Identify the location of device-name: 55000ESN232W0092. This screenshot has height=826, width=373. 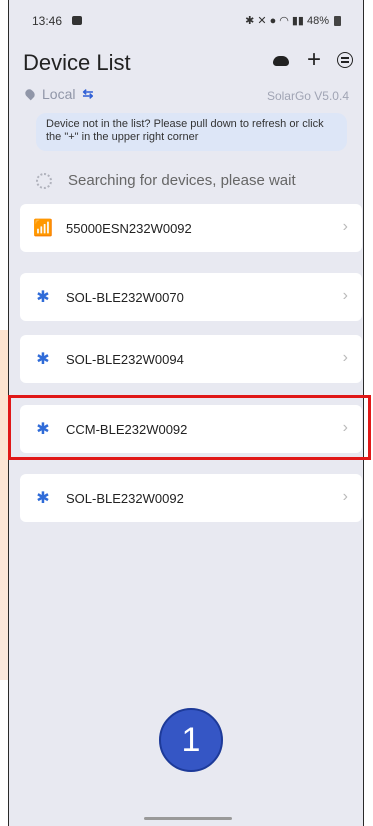
(129, 228).